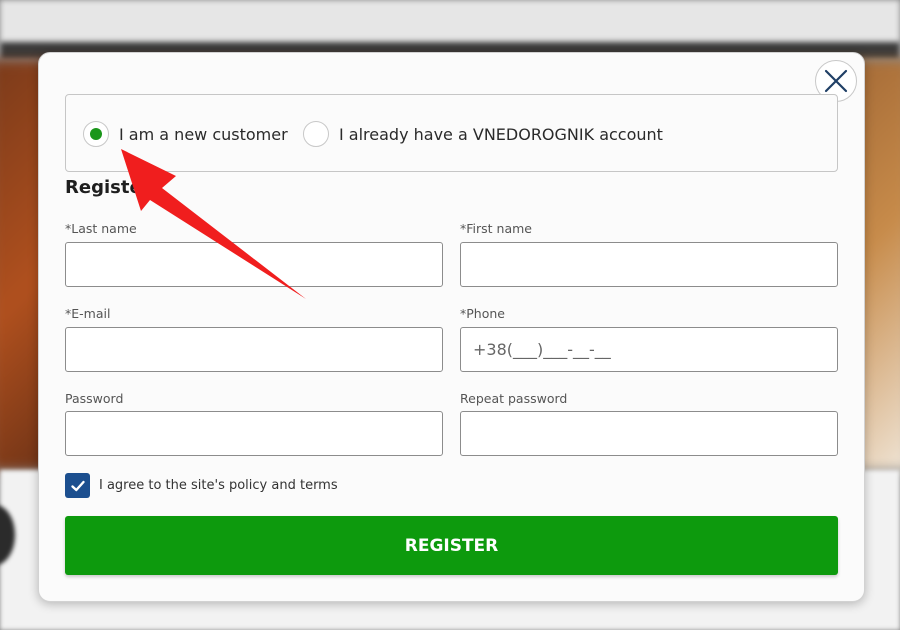 This screenshot has height=630, width=900. What do you see at coordinates (451, 545) in the screenshot?
I see `register-button: REGISTER` at bounding box center [451, 545].